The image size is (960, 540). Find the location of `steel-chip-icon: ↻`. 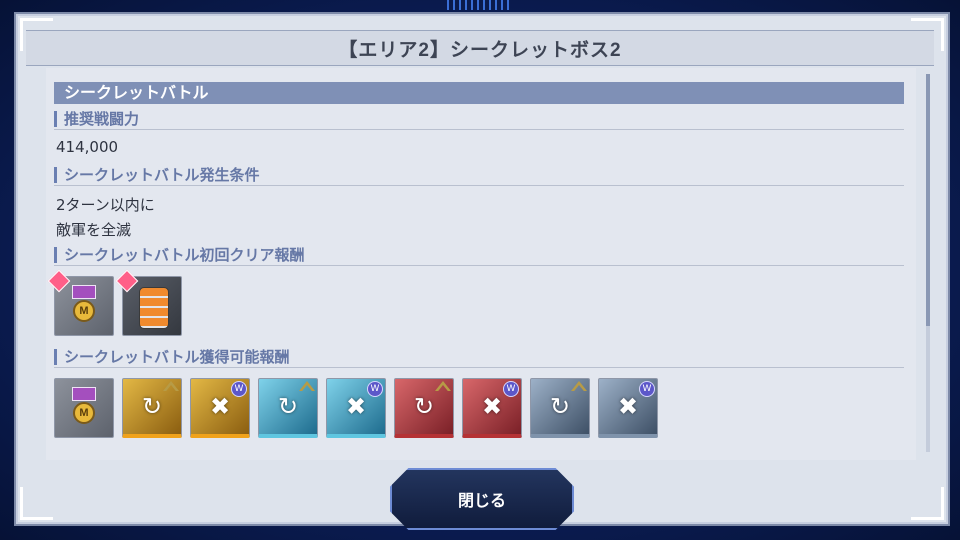

steel-chip-icon: ↻ is located at coordinates (560, 405).